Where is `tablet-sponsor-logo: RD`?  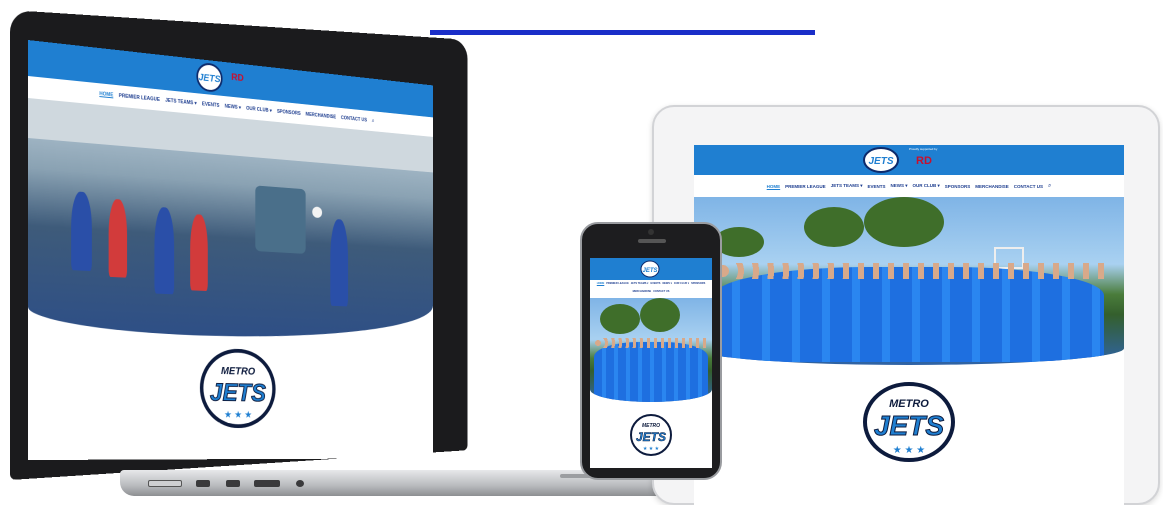 tablet-sponsor-logo: RD is located at coordinates (924, 161).